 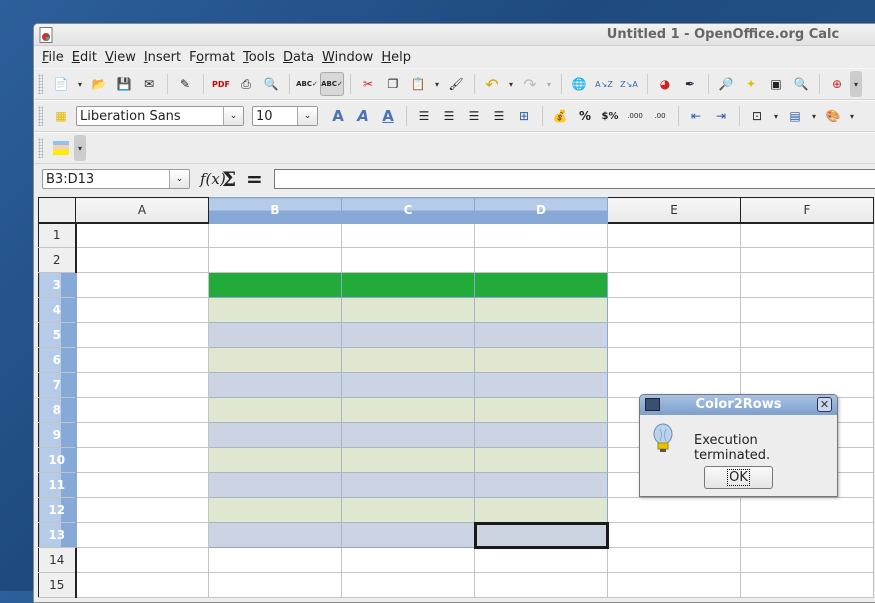 I want to click on sort-ascending-icon: A↘Z, so click(x=604, y=84).